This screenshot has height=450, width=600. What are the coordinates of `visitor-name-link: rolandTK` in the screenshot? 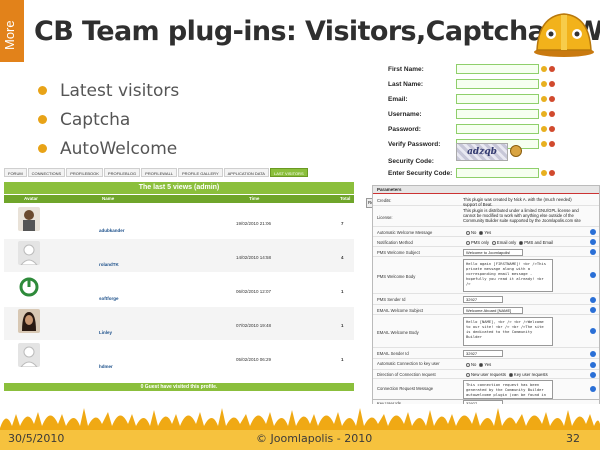 It's located at (109, 264).